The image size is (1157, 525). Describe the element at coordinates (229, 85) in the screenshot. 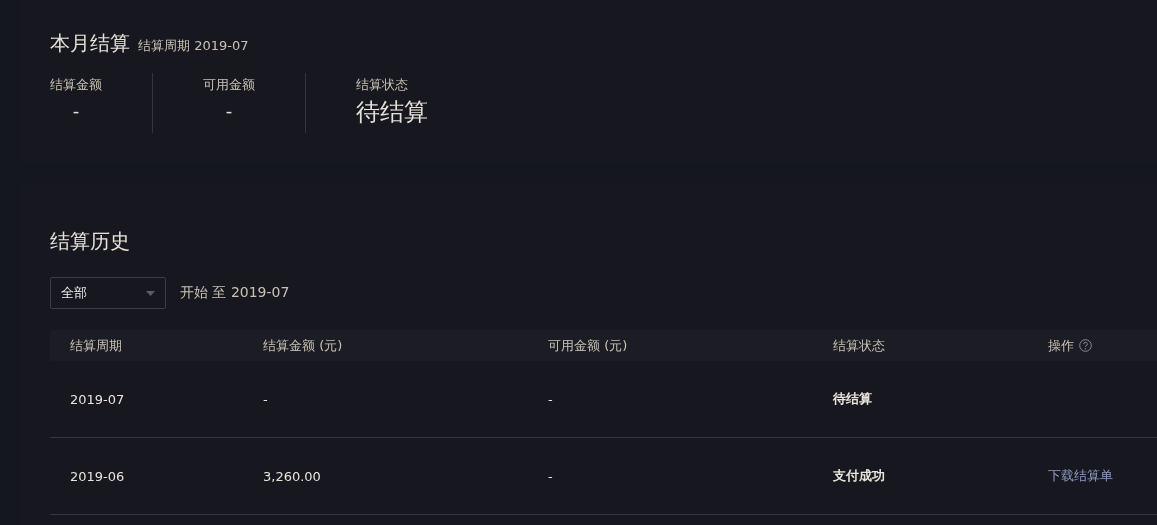

I see `stat-label: 可用金额` at that location.